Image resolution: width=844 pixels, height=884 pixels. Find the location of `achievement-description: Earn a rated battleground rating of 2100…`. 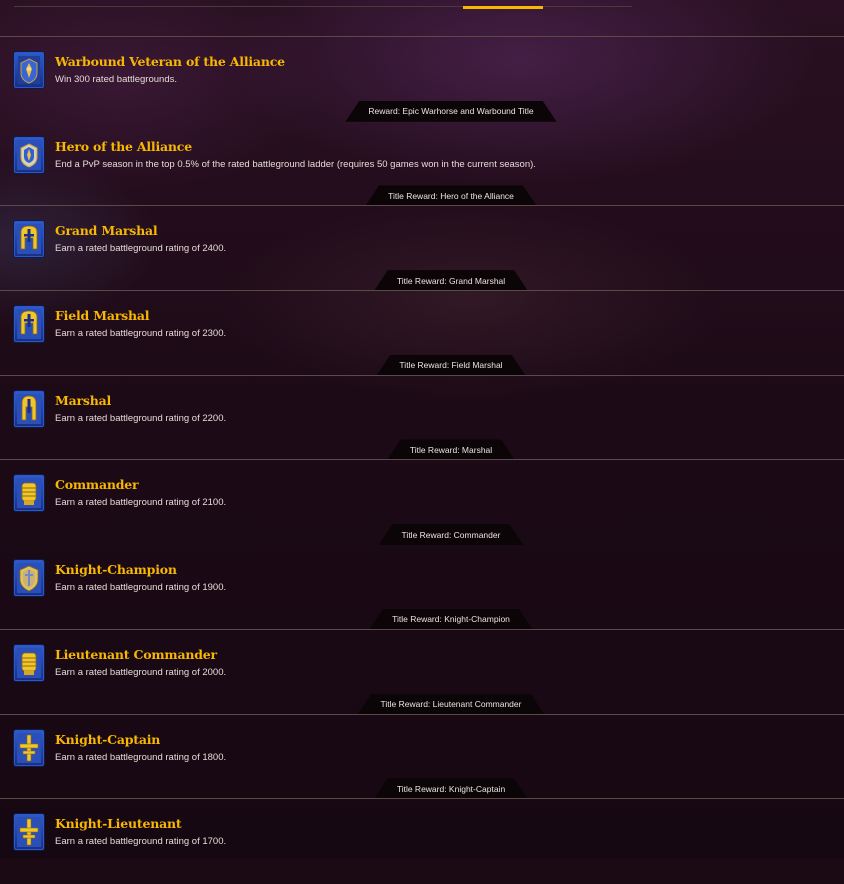

achievement-description: Earn a rated battleground rating of 2100… is located at coordinates (141, 503).